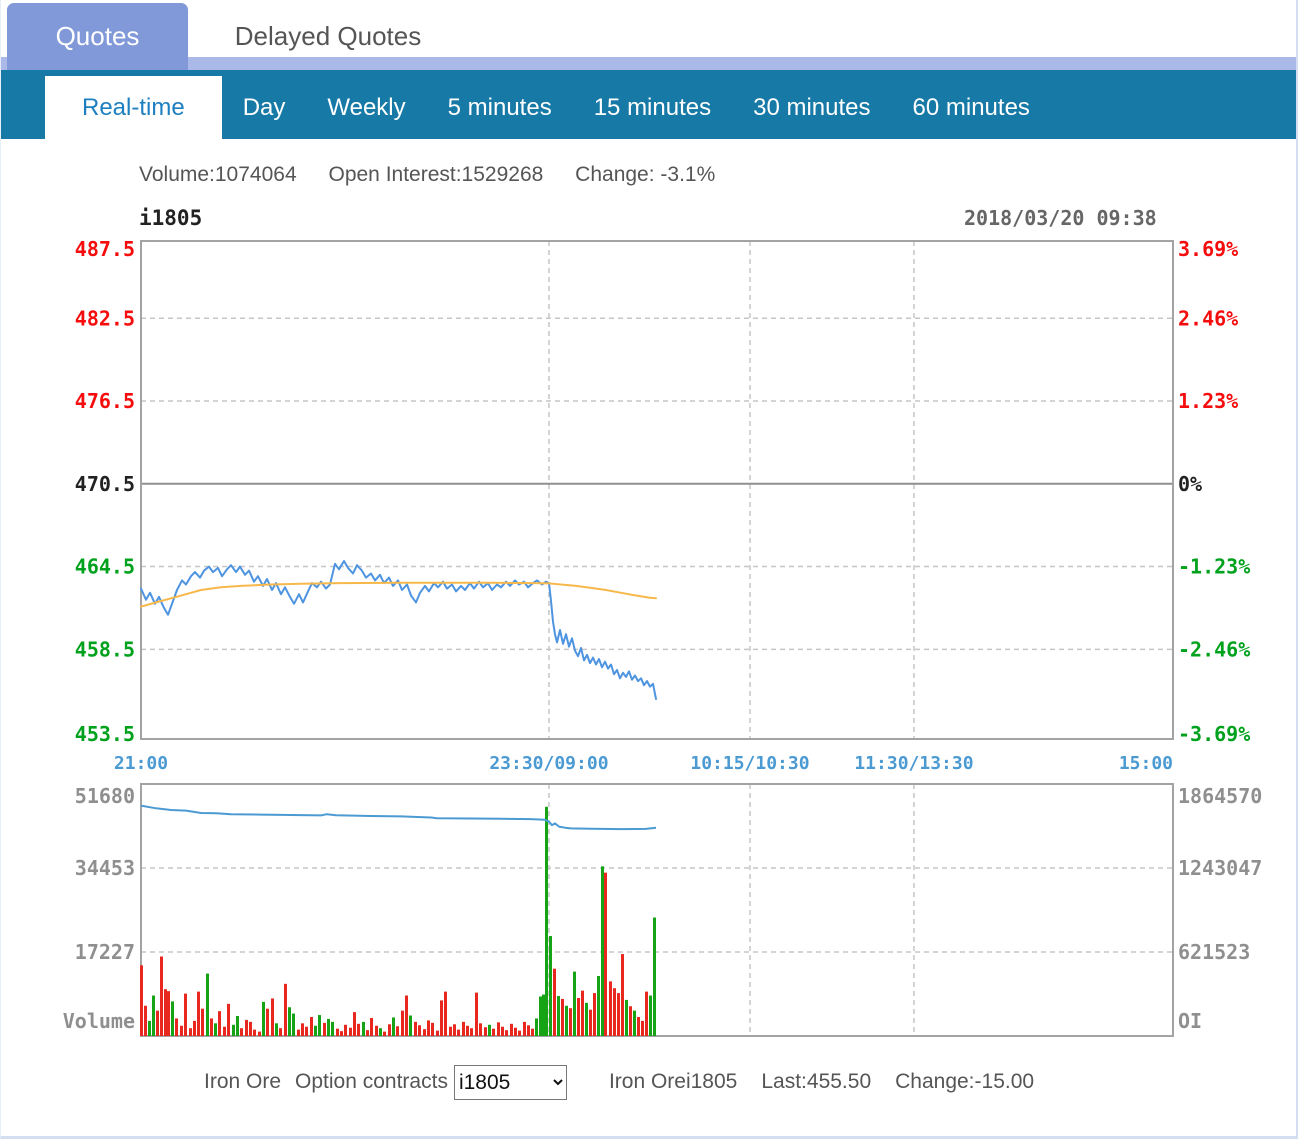  What do you see at coordinates (510, 1082) in the screenshot?
I see `contract-select: i1805` at bounding box center [510, 1082].